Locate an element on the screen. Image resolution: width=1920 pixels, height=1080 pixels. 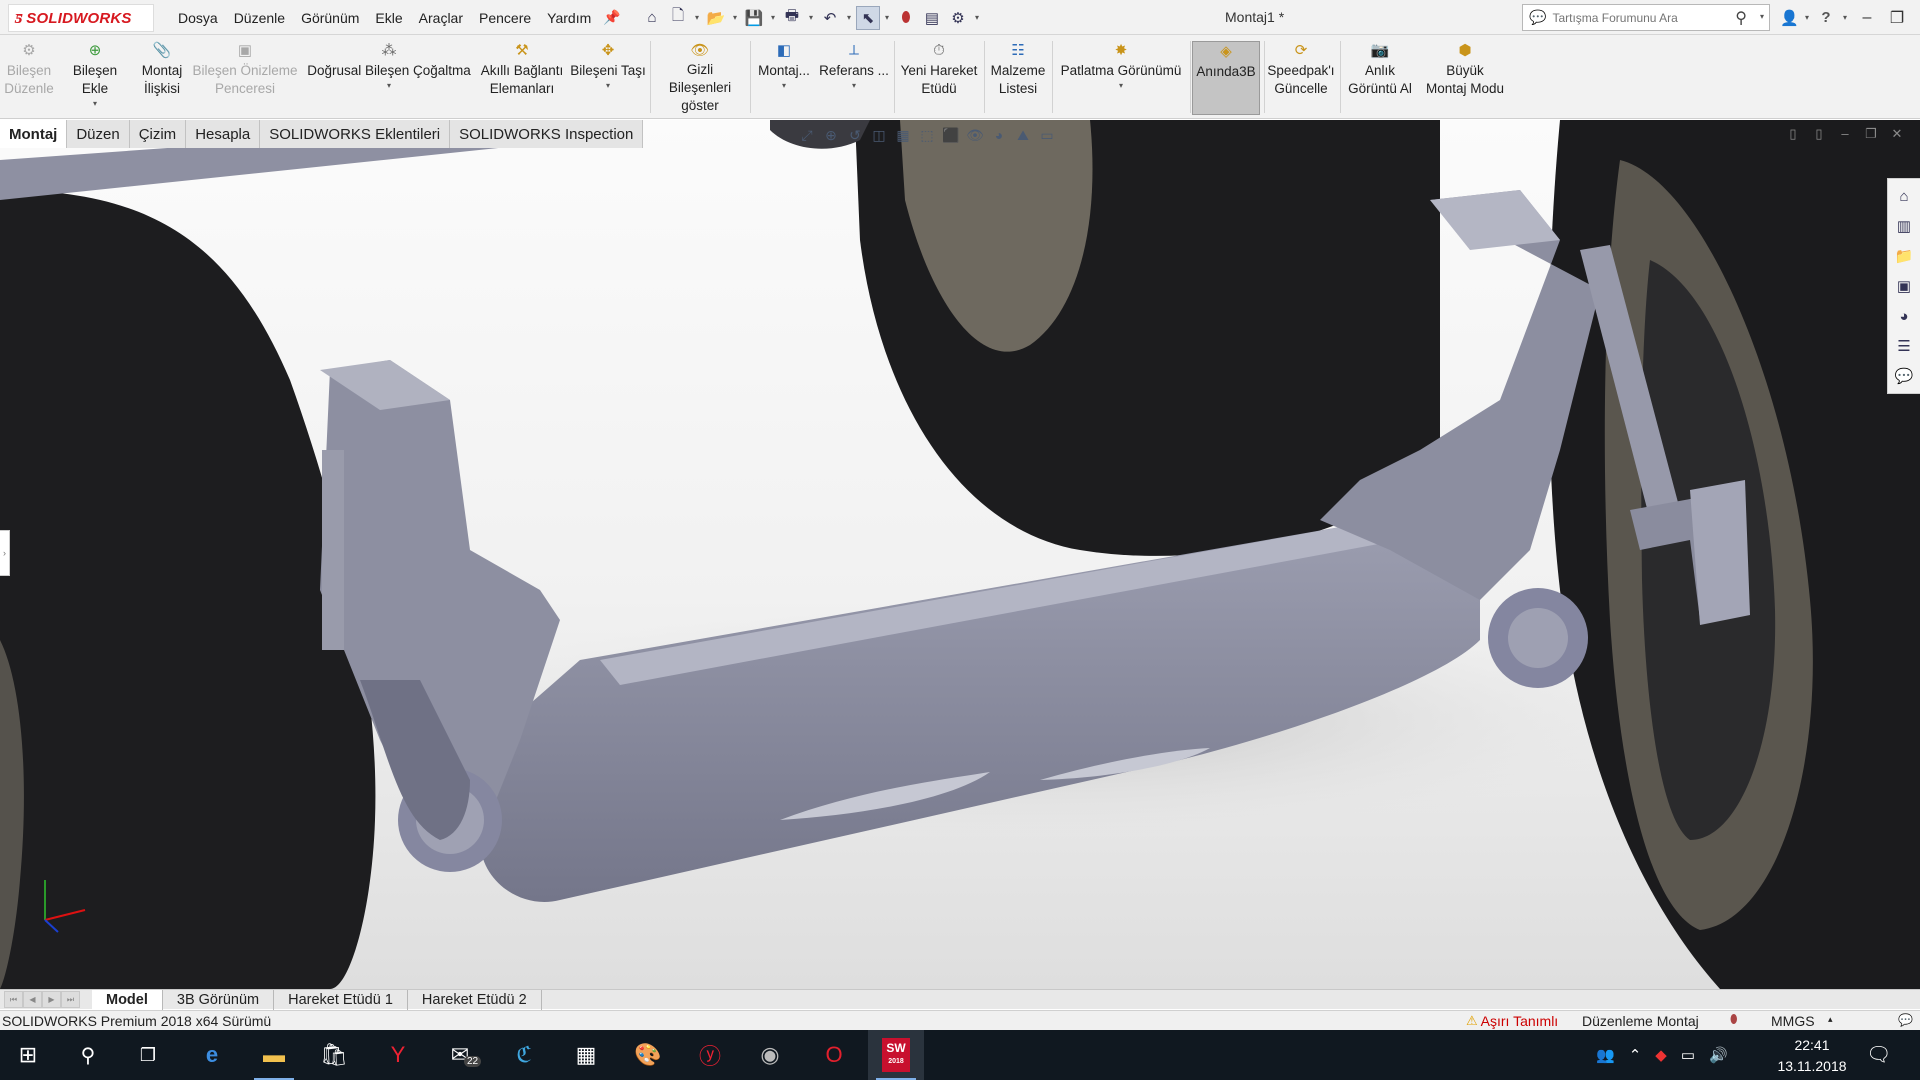
apply-scene-icon: ⛰ is located at coordinates (1023, 135).